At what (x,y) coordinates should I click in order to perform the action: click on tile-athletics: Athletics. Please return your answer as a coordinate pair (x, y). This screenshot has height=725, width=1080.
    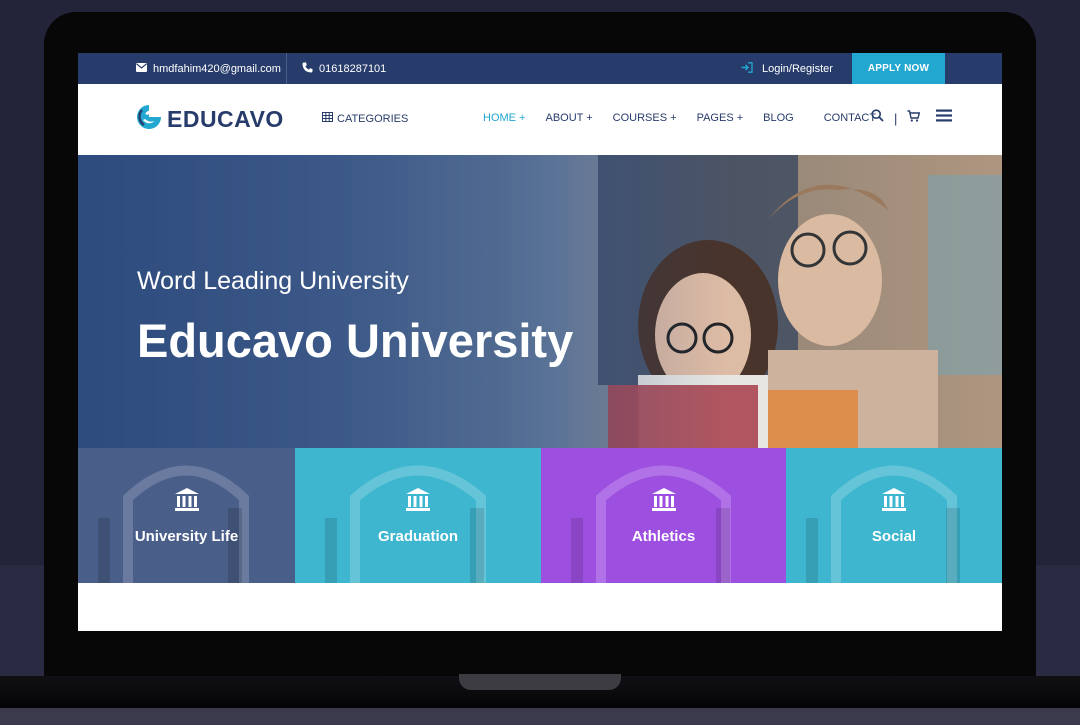
    Looking at the image, I should click on (663, 515).